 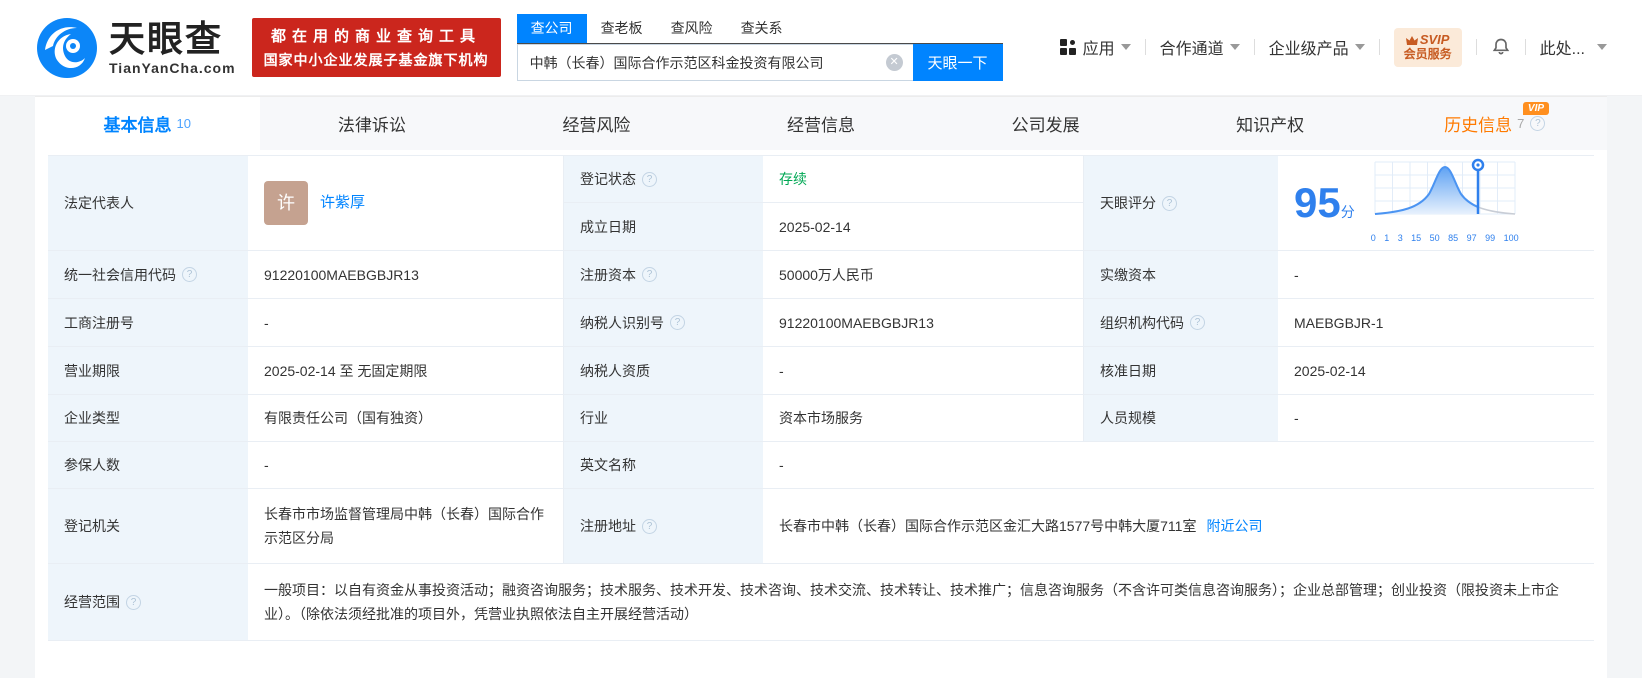 What do you see at coordinates (1434, 238) in the screenshot?
I see `axis-tick: 50` at bounding box center [1434, 238].